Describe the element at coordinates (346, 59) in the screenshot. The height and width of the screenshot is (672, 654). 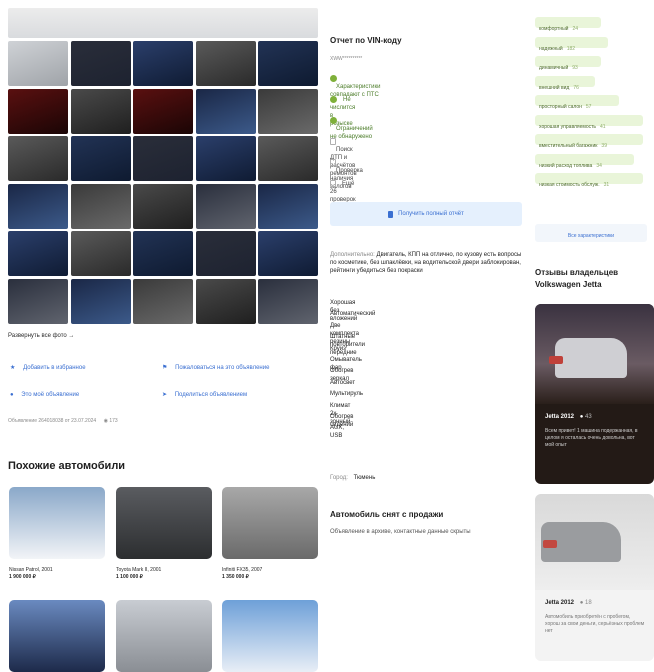
I see `vin-code: XWW**********` at that location.